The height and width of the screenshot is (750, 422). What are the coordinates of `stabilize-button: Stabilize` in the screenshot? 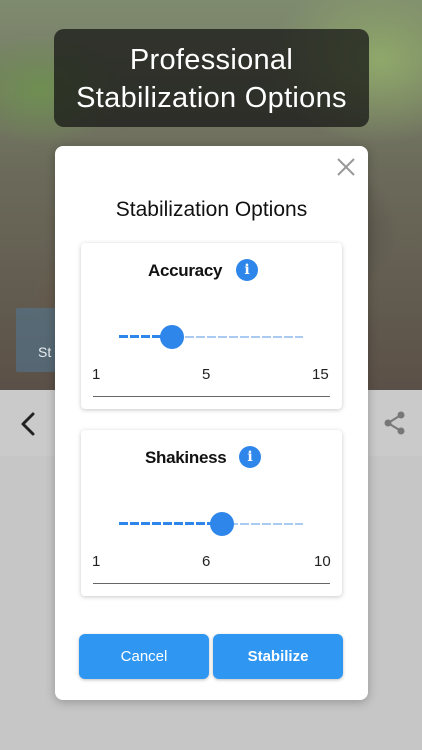 It's located at (278, 656).